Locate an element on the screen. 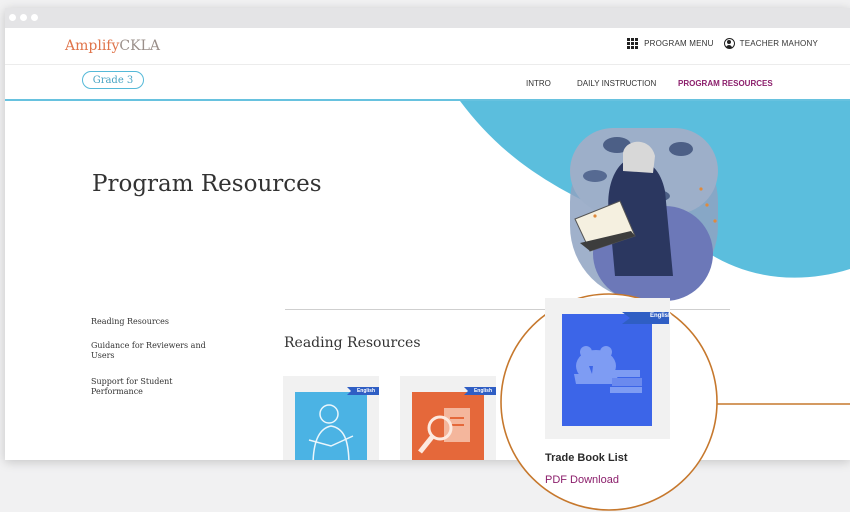 The height and width of the screenshot is (512, 850). resource-card-1: English is located at coordinates (331, 418).